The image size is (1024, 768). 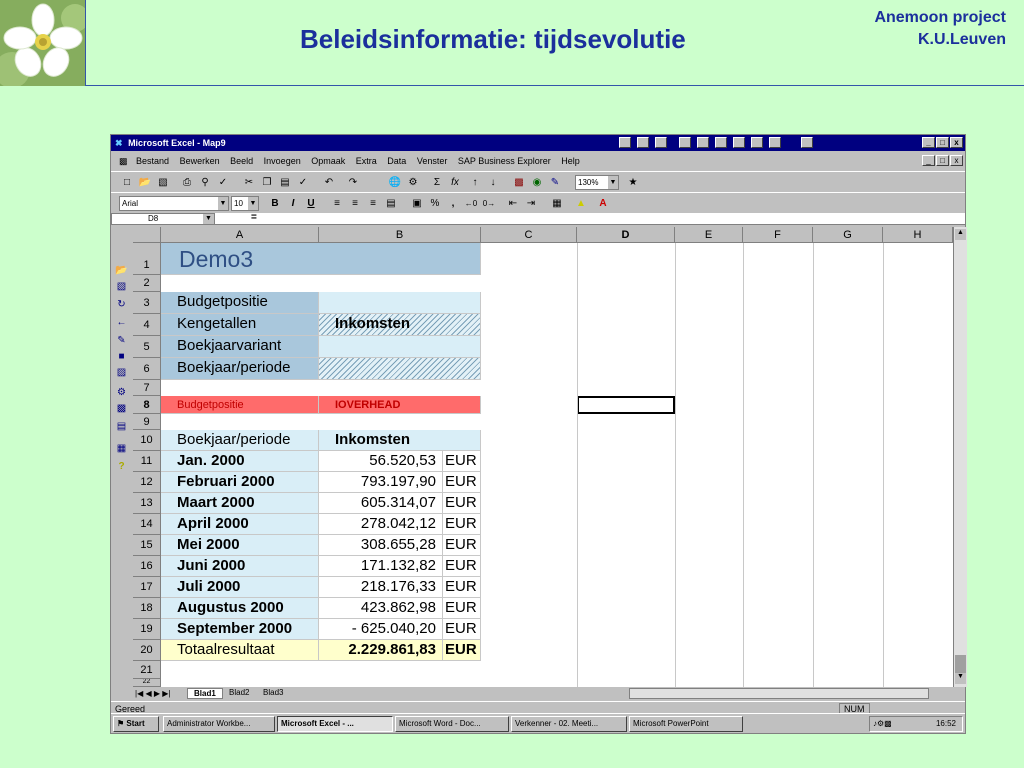 I want to click on percent-button: %, so click(x=435, y=203).